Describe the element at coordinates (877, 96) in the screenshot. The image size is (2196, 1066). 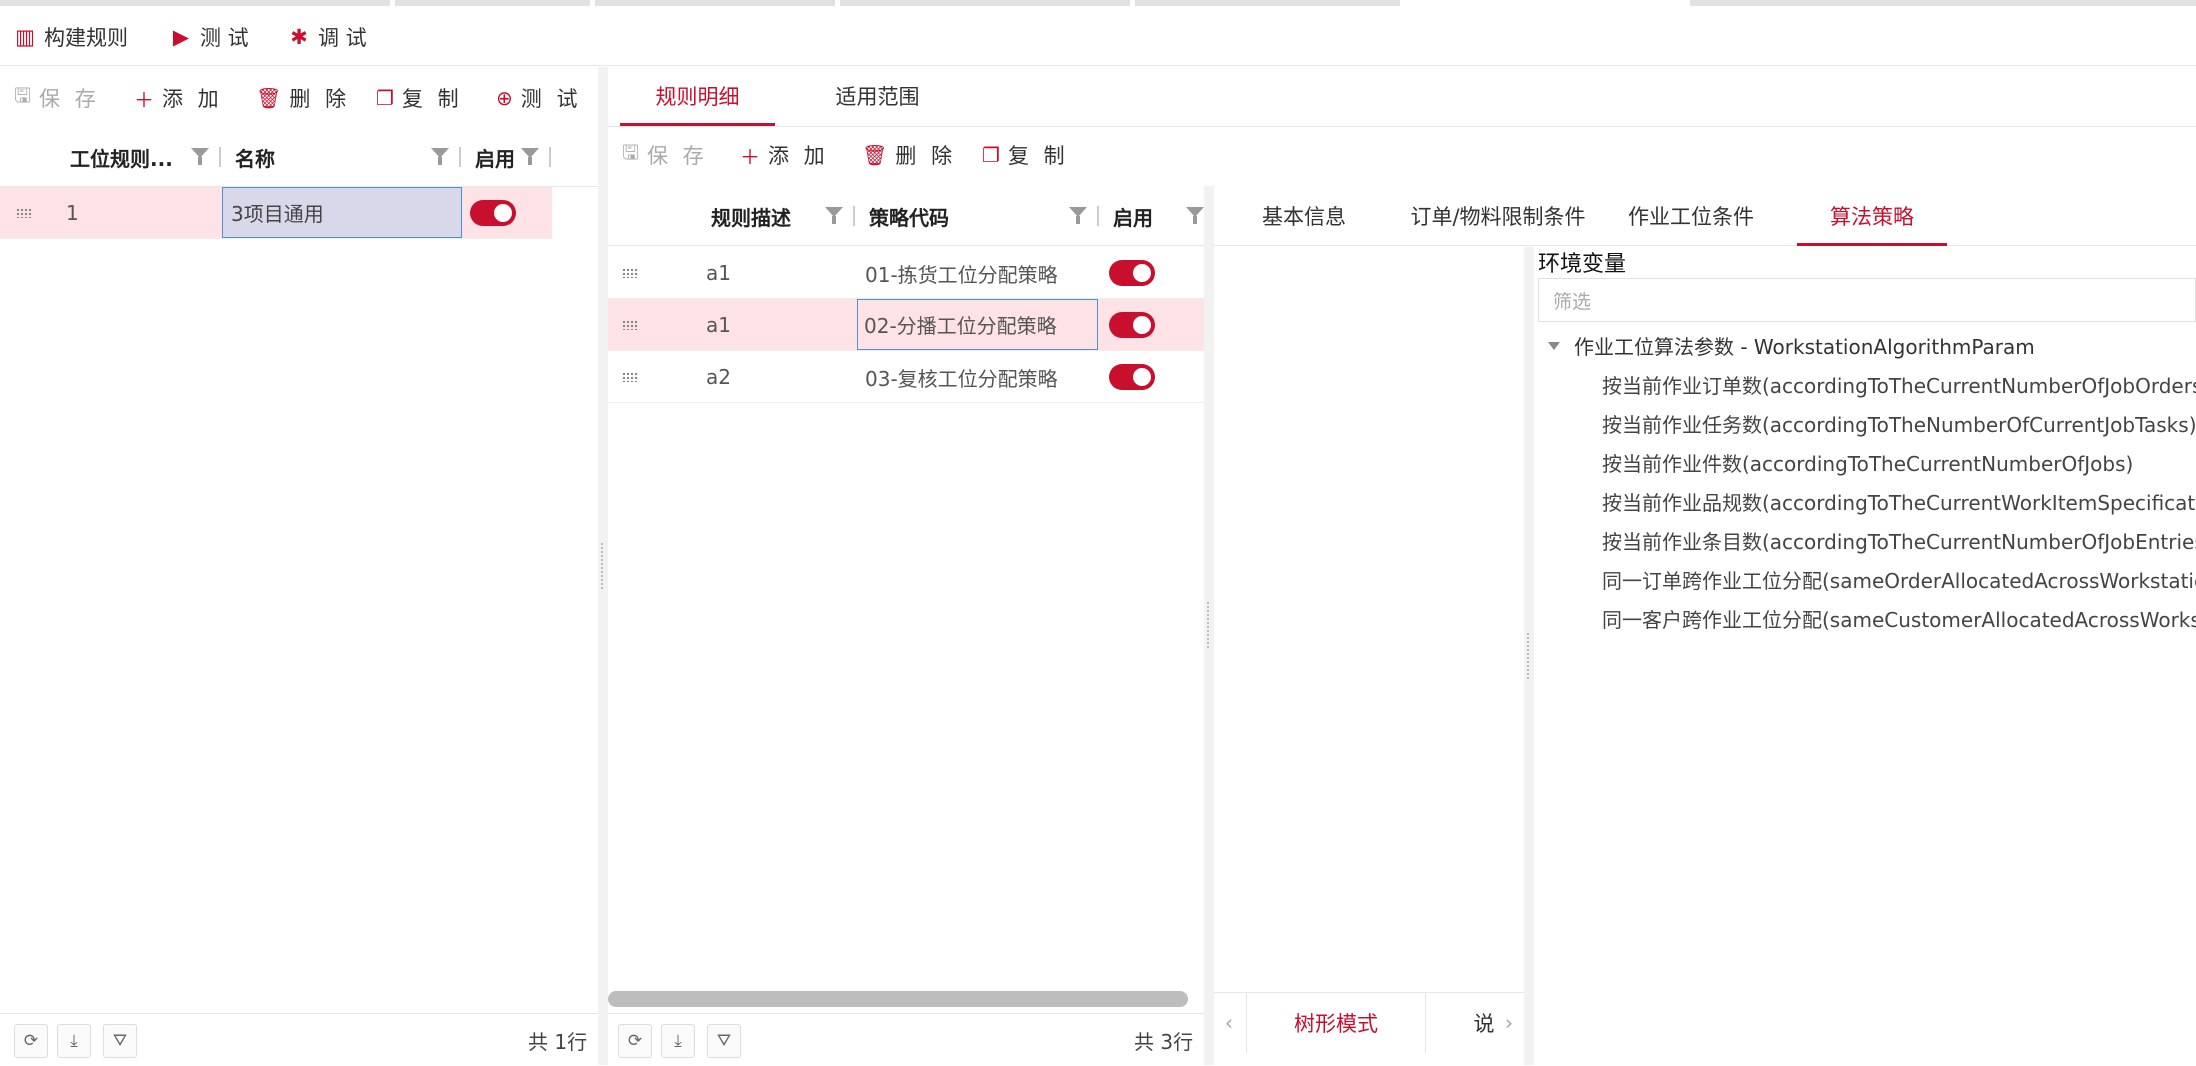
I see `tab-scope: 适用范围` at that location.